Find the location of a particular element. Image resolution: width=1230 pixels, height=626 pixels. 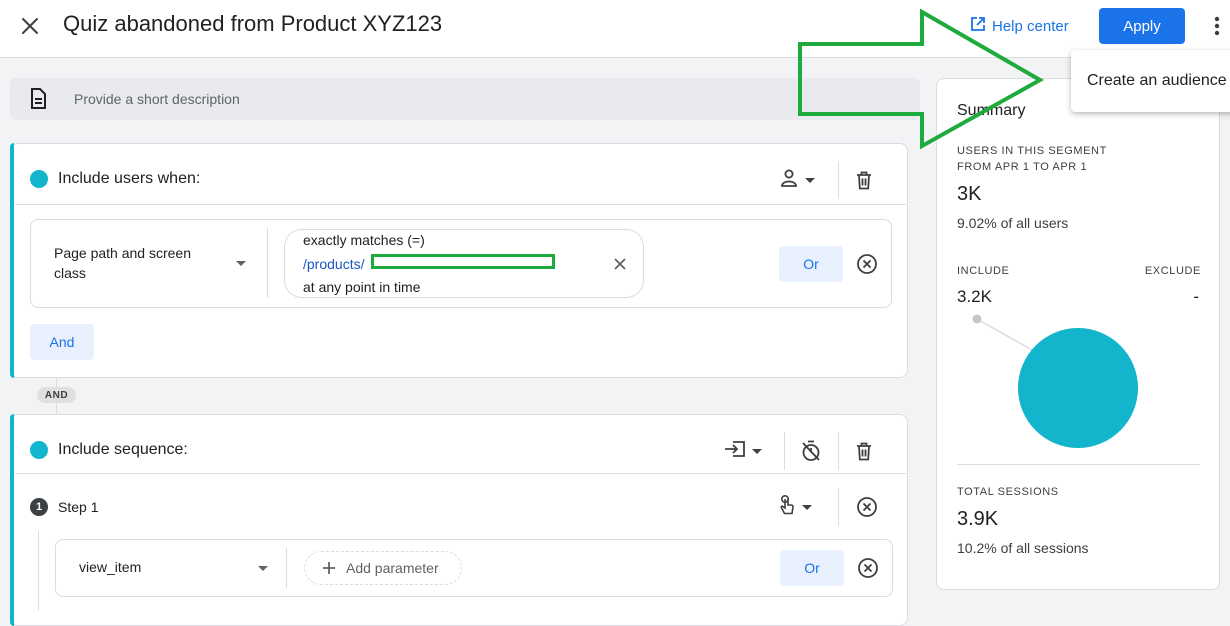

close-icon is located at coordinates (30, 26).